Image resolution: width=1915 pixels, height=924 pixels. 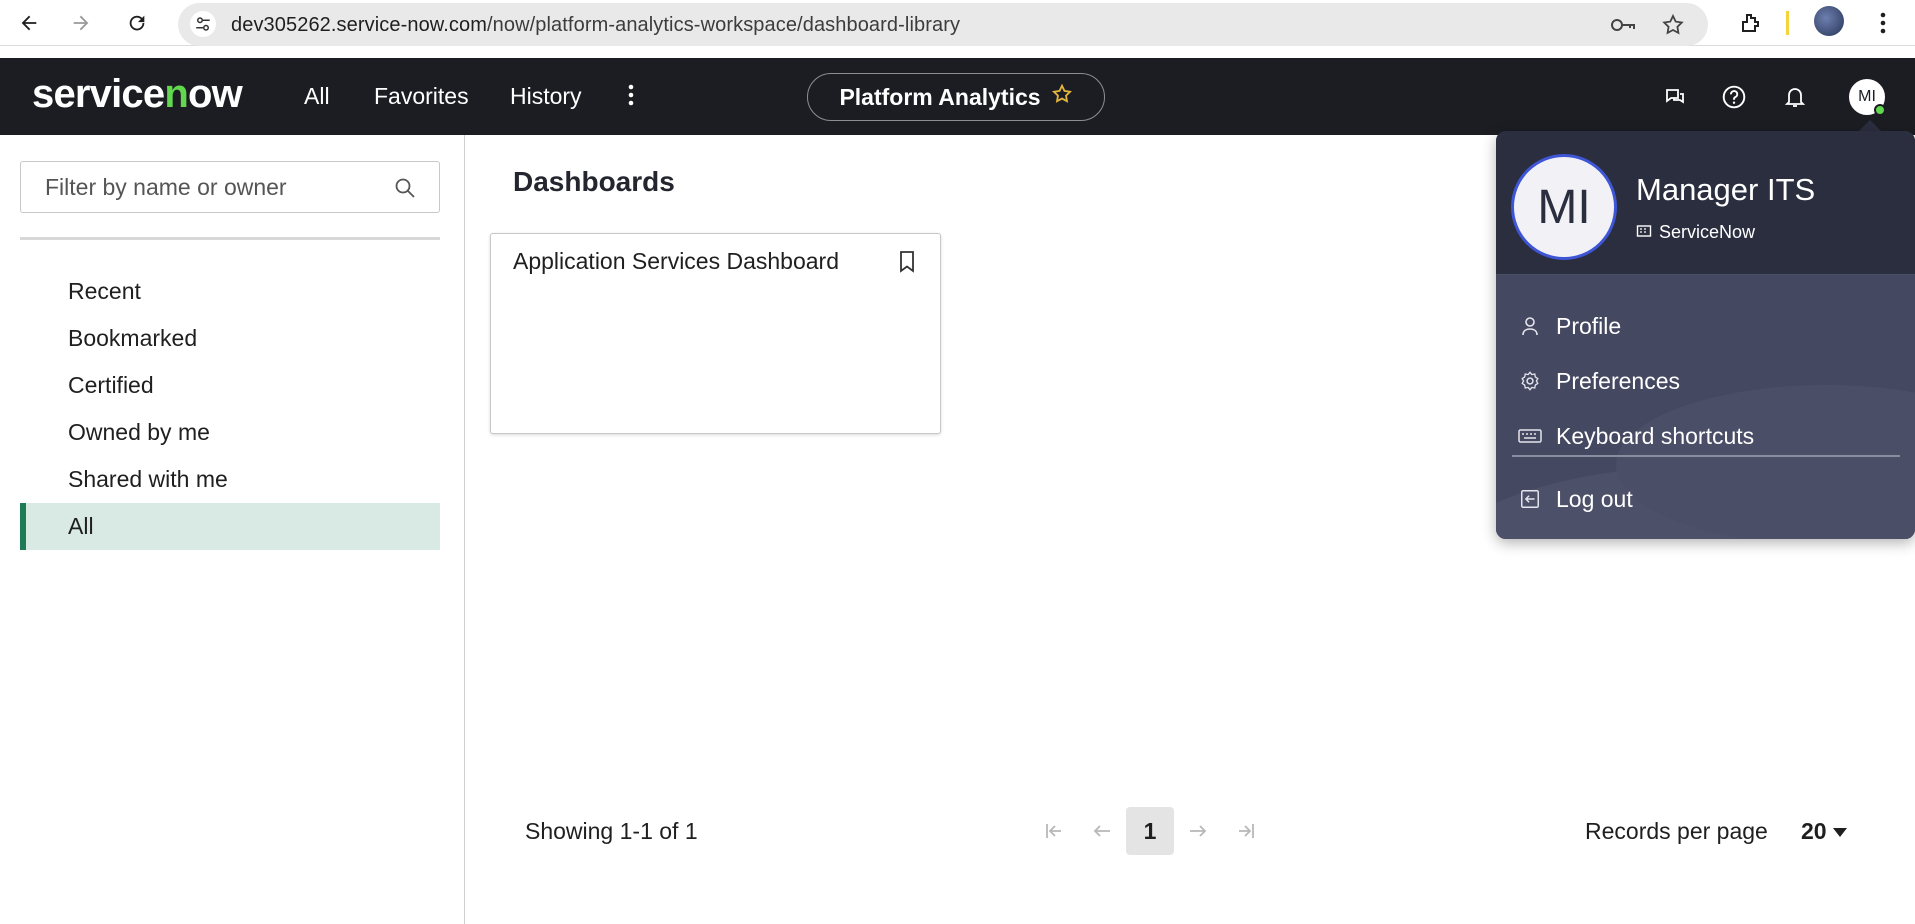 What do you see at coordinates (1530, 499) in the screenshot?
I see `logout-icon` at bounding box center [1530, 499].